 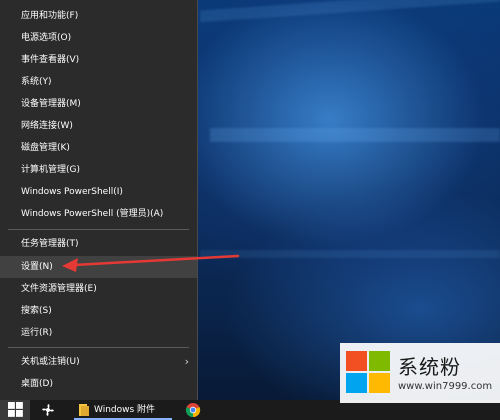 What do you see at coordinates (98, 60) in the screenshot?
I see `menu-item-event-viewer: 事件查看器(V)` at bounding box center [98, 60].